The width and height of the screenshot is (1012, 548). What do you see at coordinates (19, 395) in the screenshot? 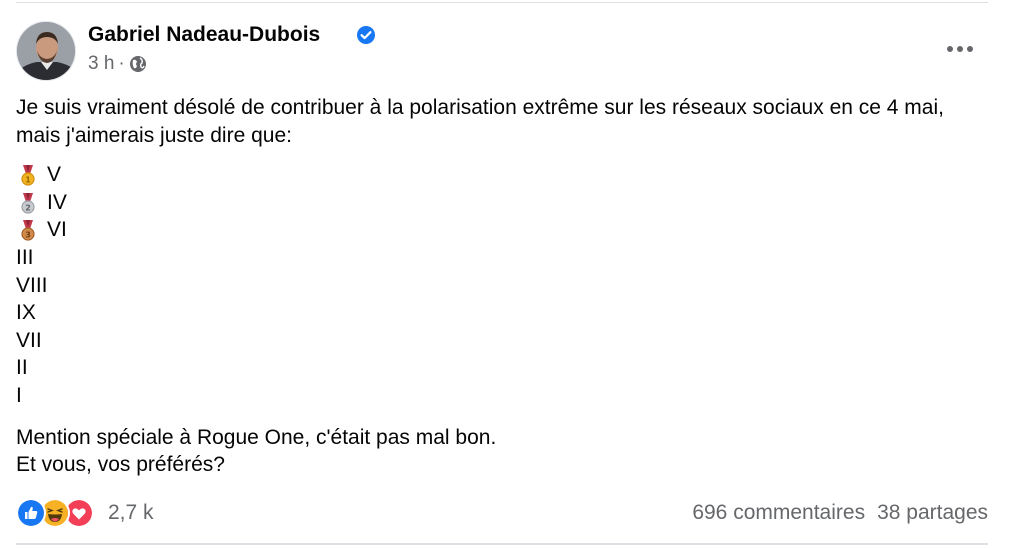
I see `ranking-label: I` at bounding box center [19, 395].